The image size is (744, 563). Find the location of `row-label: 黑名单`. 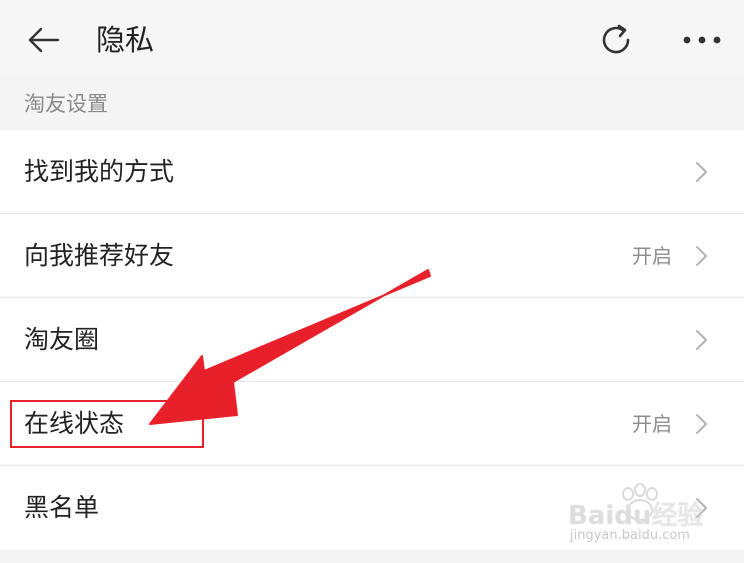

row-label: 黑名单 is located at coordinates (62, 507).